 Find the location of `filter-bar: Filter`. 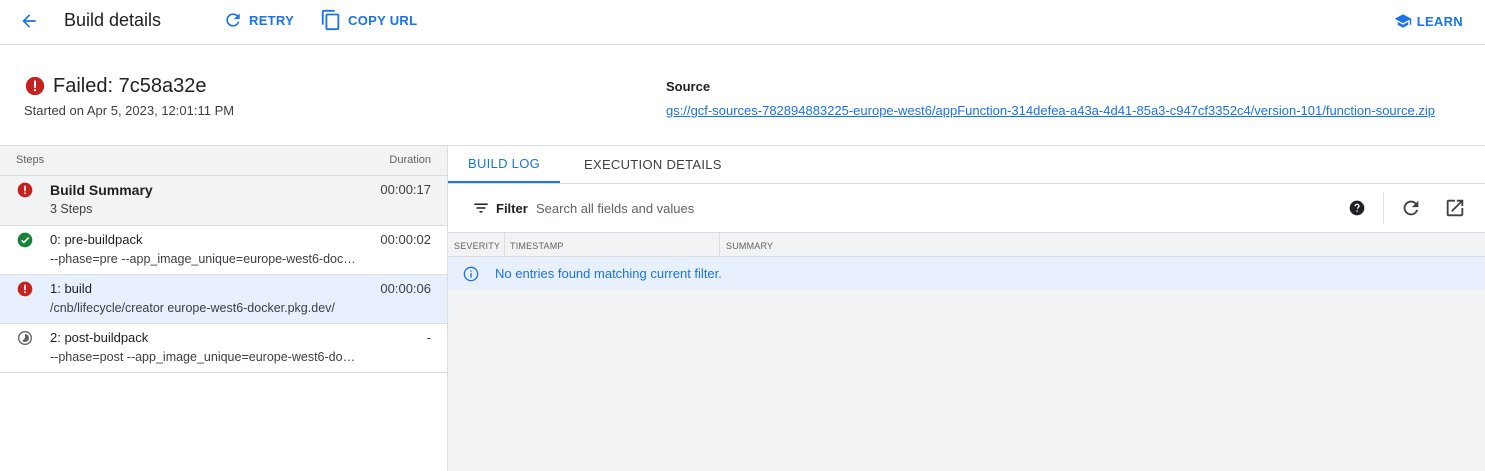

filter-bar: Filter is located at coordinates (966, 208).